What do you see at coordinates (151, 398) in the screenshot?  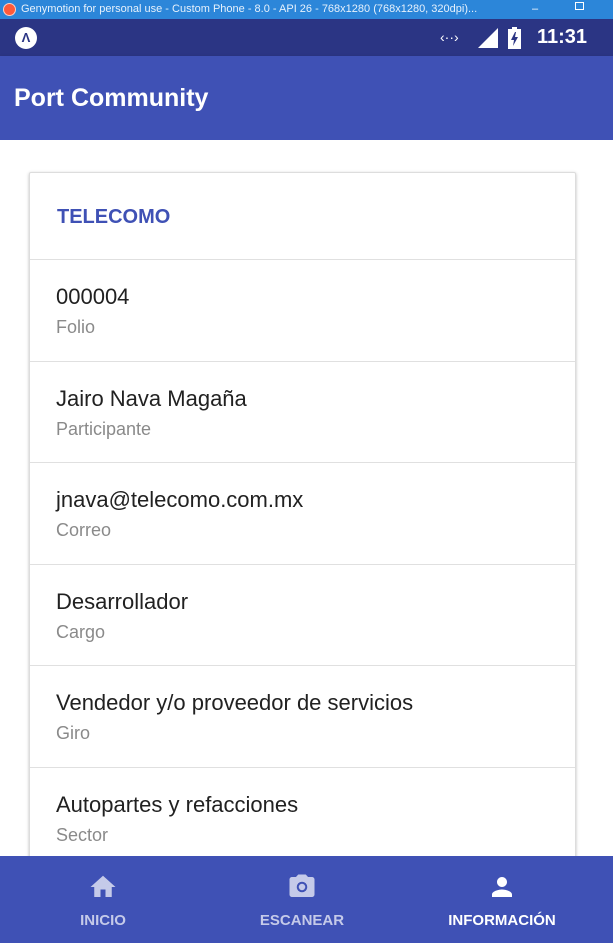 I see `participant-value: Jairo Nava Magaña` at bounding box center [151, 398].